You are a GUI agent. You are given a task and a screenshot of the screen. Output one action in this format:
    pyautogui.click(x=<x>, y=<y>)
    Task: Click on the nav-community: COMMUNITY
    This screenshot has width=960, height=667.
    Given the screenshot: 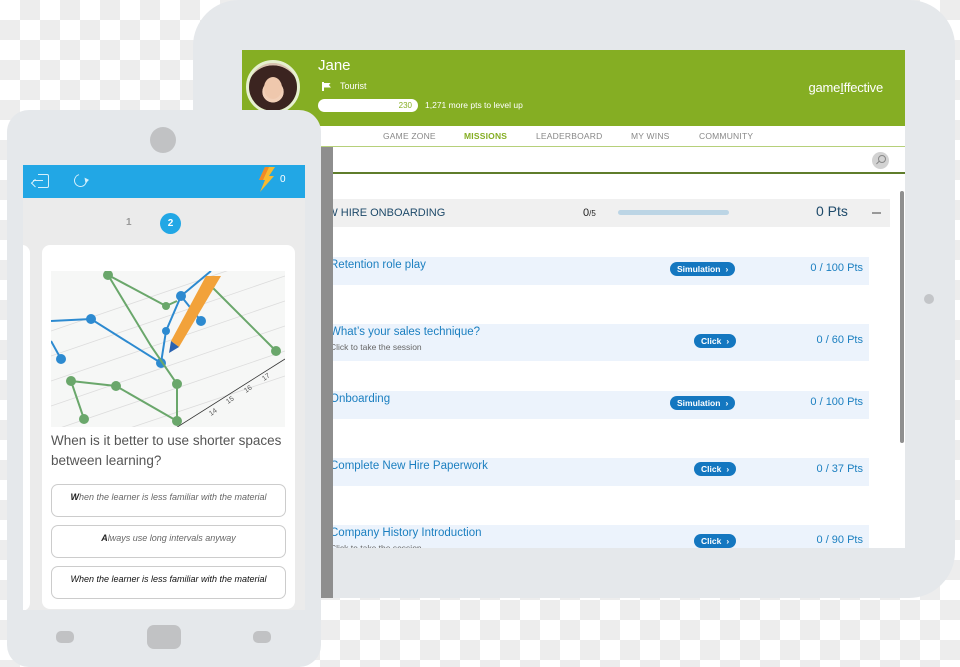 What is the action you would take?
    pyautogui.click(x=726, y=136)
    